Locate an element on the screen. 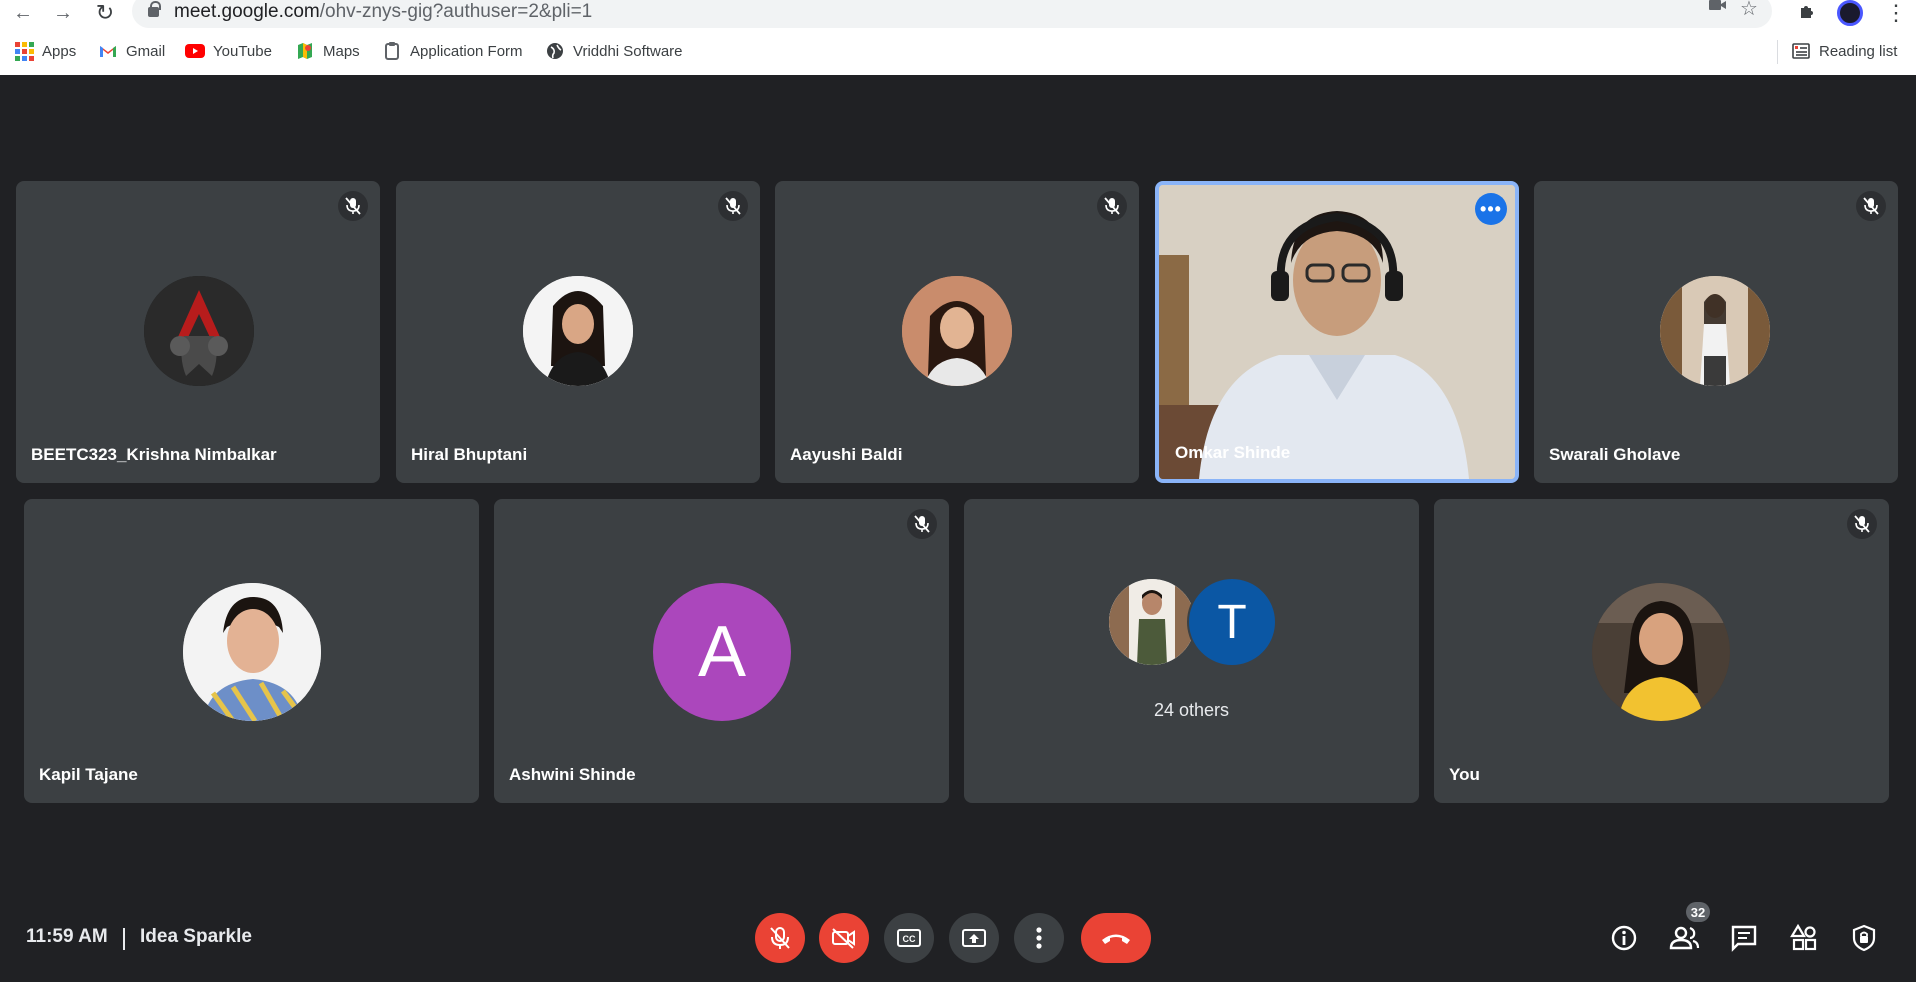 Image resolution: width=1916 pixels, height=982 pixels. back-icon: ← is located at coordinates (23, 13).